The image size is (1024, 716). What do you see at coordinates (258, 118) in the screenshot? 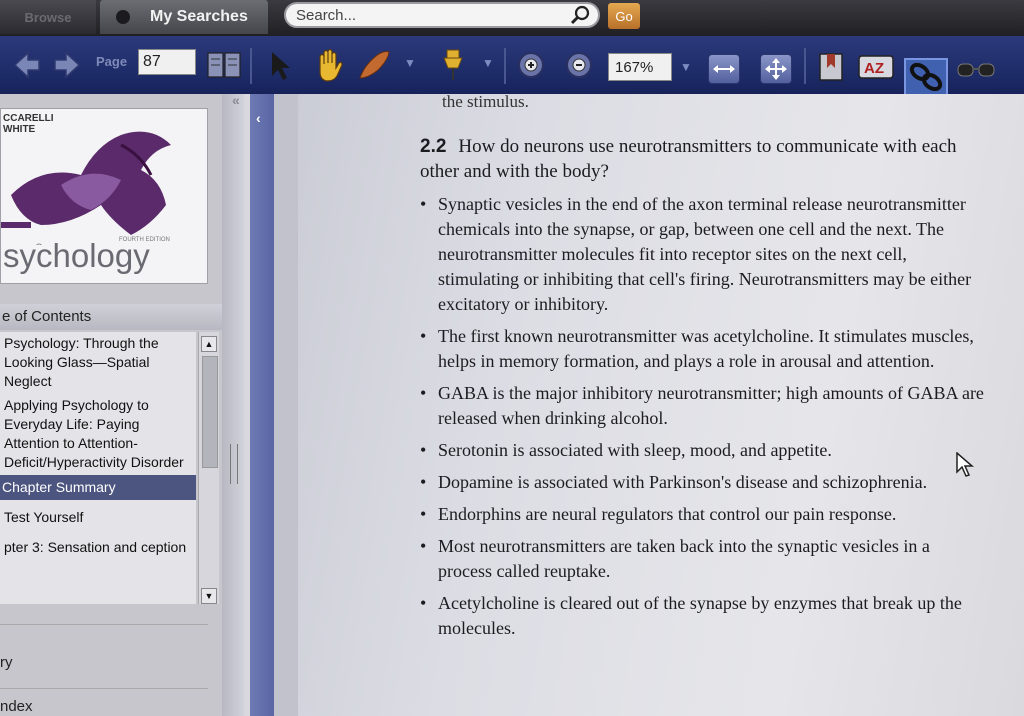
I see `chevron-left-icon: ‹` at bounding box center [258, 118].